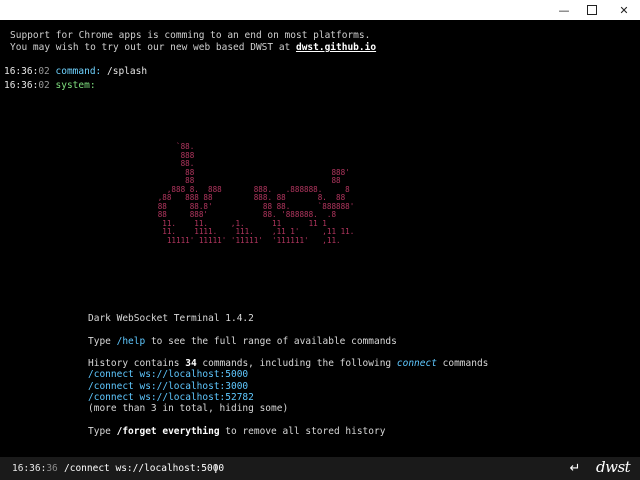 The width and height of the screenshot is (640, 480). I want to click on minimize-button: —, so click(564, 10).